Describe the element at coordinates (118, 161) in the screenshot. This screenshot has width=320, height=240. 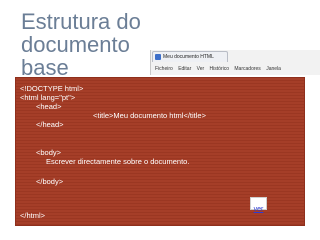
I see `code-line-content: Escrever directamente sobre o documento.` at that location.